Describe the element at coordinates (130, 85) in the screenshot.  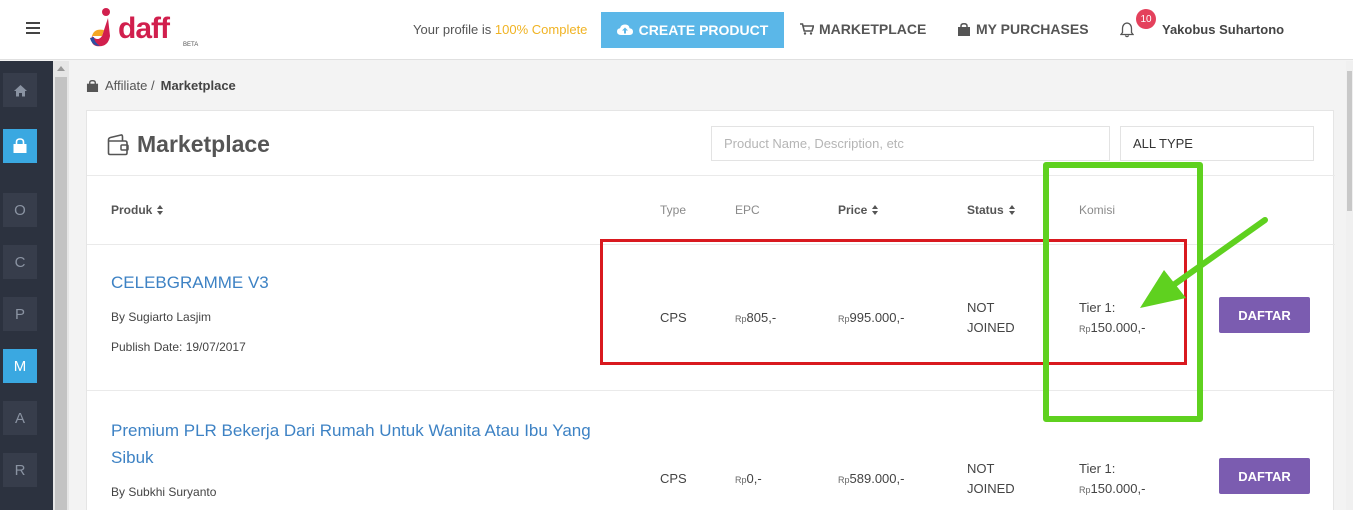
I see `breadcrumb-parent: Affiliate /` at that location.